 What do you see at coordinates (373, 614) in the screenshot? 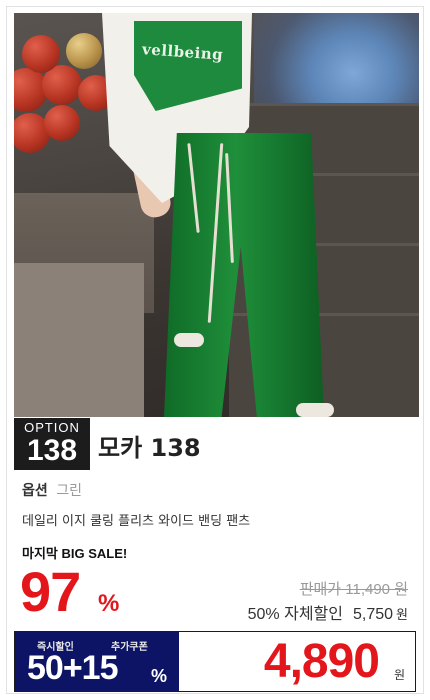
I see `self-discount-price: 5,750` at bounding box center [373, 614].